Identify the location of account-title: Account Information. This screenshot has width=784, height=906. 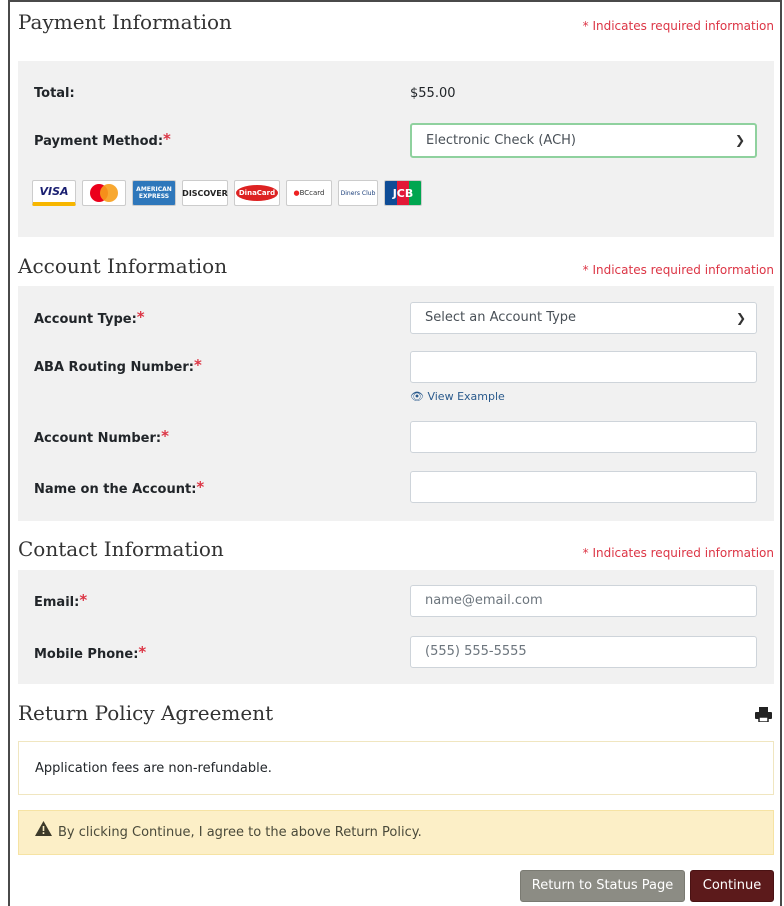
(123, 266).